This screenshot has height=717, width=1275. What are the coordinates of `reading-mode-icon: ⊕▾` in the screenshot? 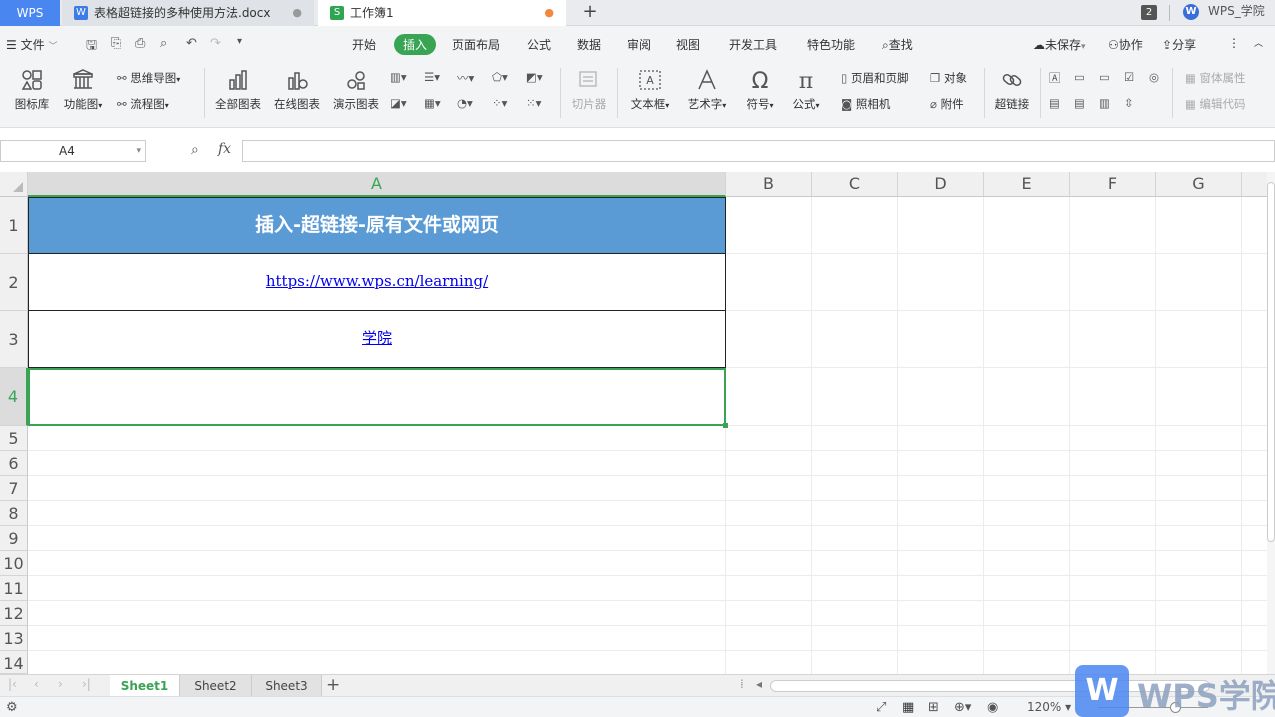 It's located at (962, 707).